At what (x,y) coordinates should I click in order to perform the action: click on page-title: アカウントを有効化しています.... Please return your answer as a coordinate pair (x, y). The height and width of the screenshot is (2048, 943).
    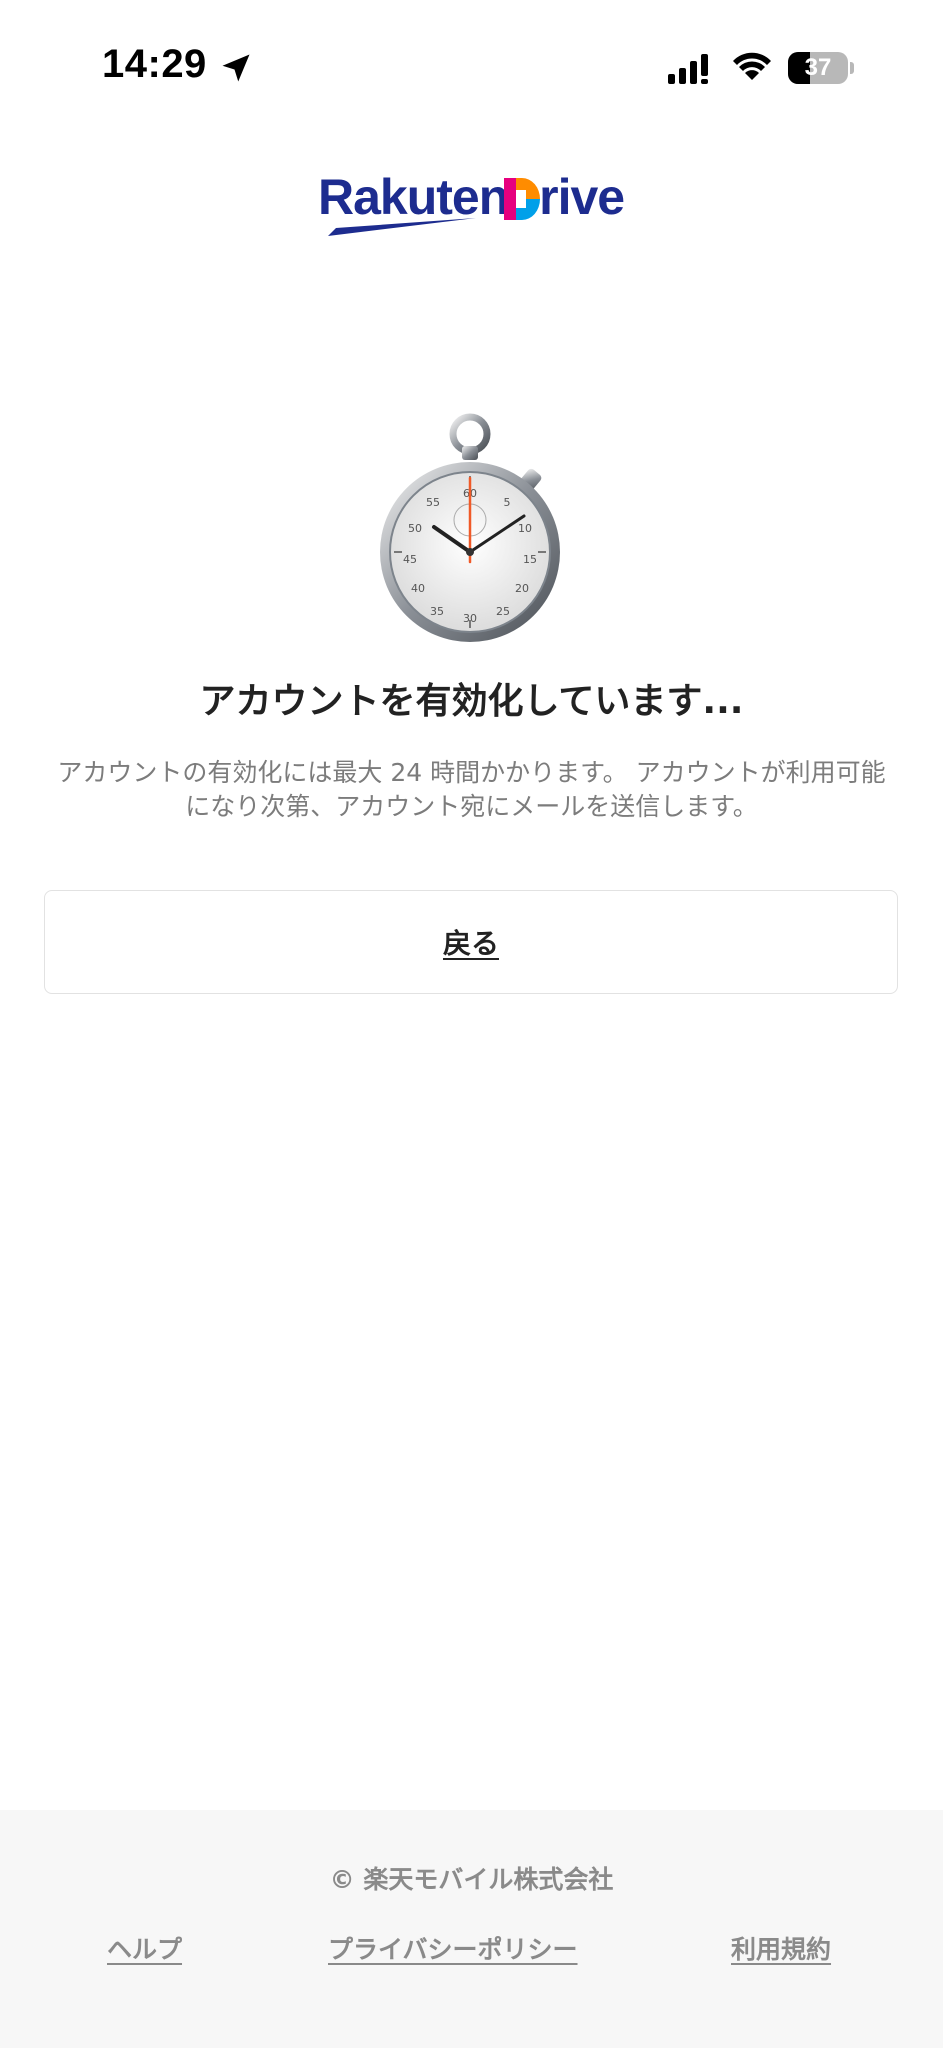
    Looking at the image, I should click on (471, 701).